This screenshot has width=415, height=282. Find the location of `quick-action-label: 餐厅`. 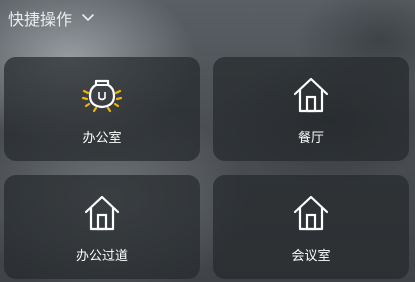

quick-action-label: 餐厅 is located at coordinates (310, 138).